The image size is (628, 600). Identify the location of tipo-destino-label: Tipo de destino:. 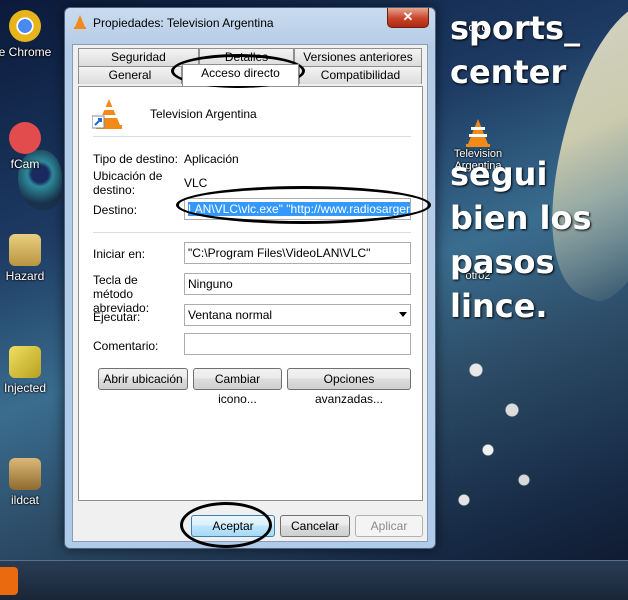
(135, 159).